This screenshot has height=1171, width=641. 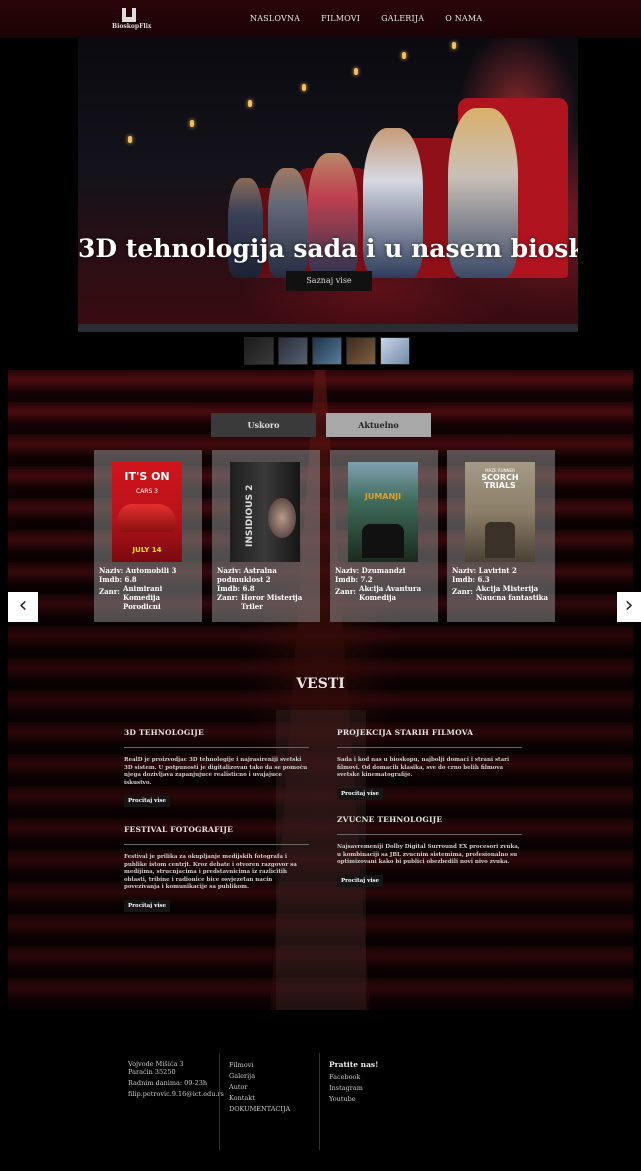 What do you see at coordinates (329, 281) in the screenshot?
I see `learn-more-button: Saznaj vise` at bounding box center [329, 281].